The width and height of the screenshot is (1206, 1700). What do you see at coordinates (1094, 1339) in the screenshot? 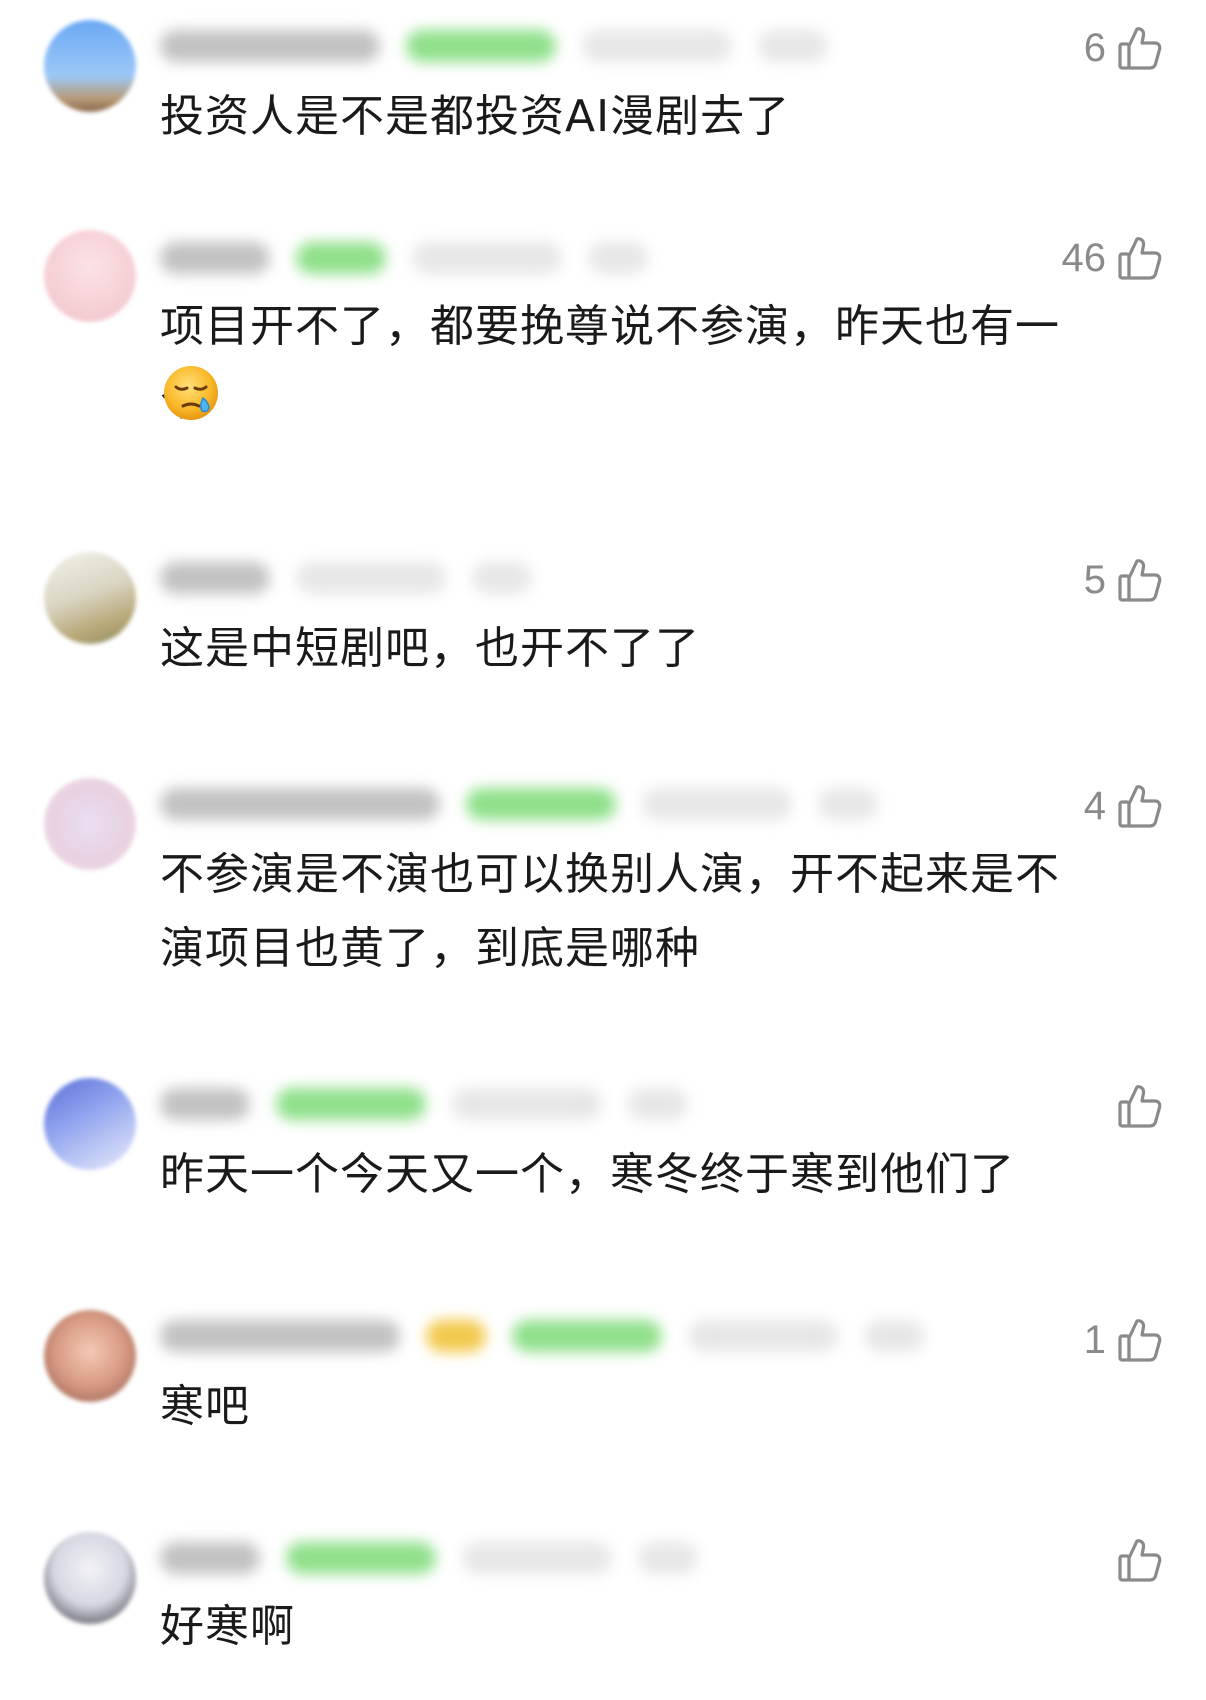
I see `like-count: 1` at bounding box center [1094, 1339].